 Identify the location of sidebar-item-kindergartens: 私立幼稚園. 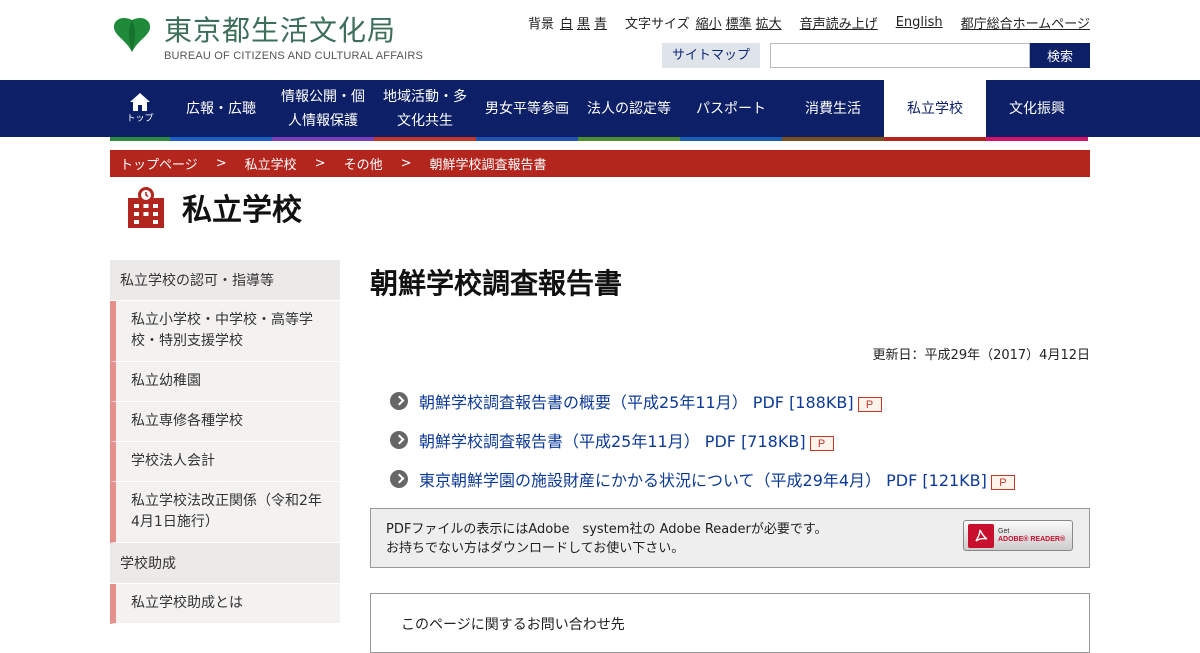
(225, 382).